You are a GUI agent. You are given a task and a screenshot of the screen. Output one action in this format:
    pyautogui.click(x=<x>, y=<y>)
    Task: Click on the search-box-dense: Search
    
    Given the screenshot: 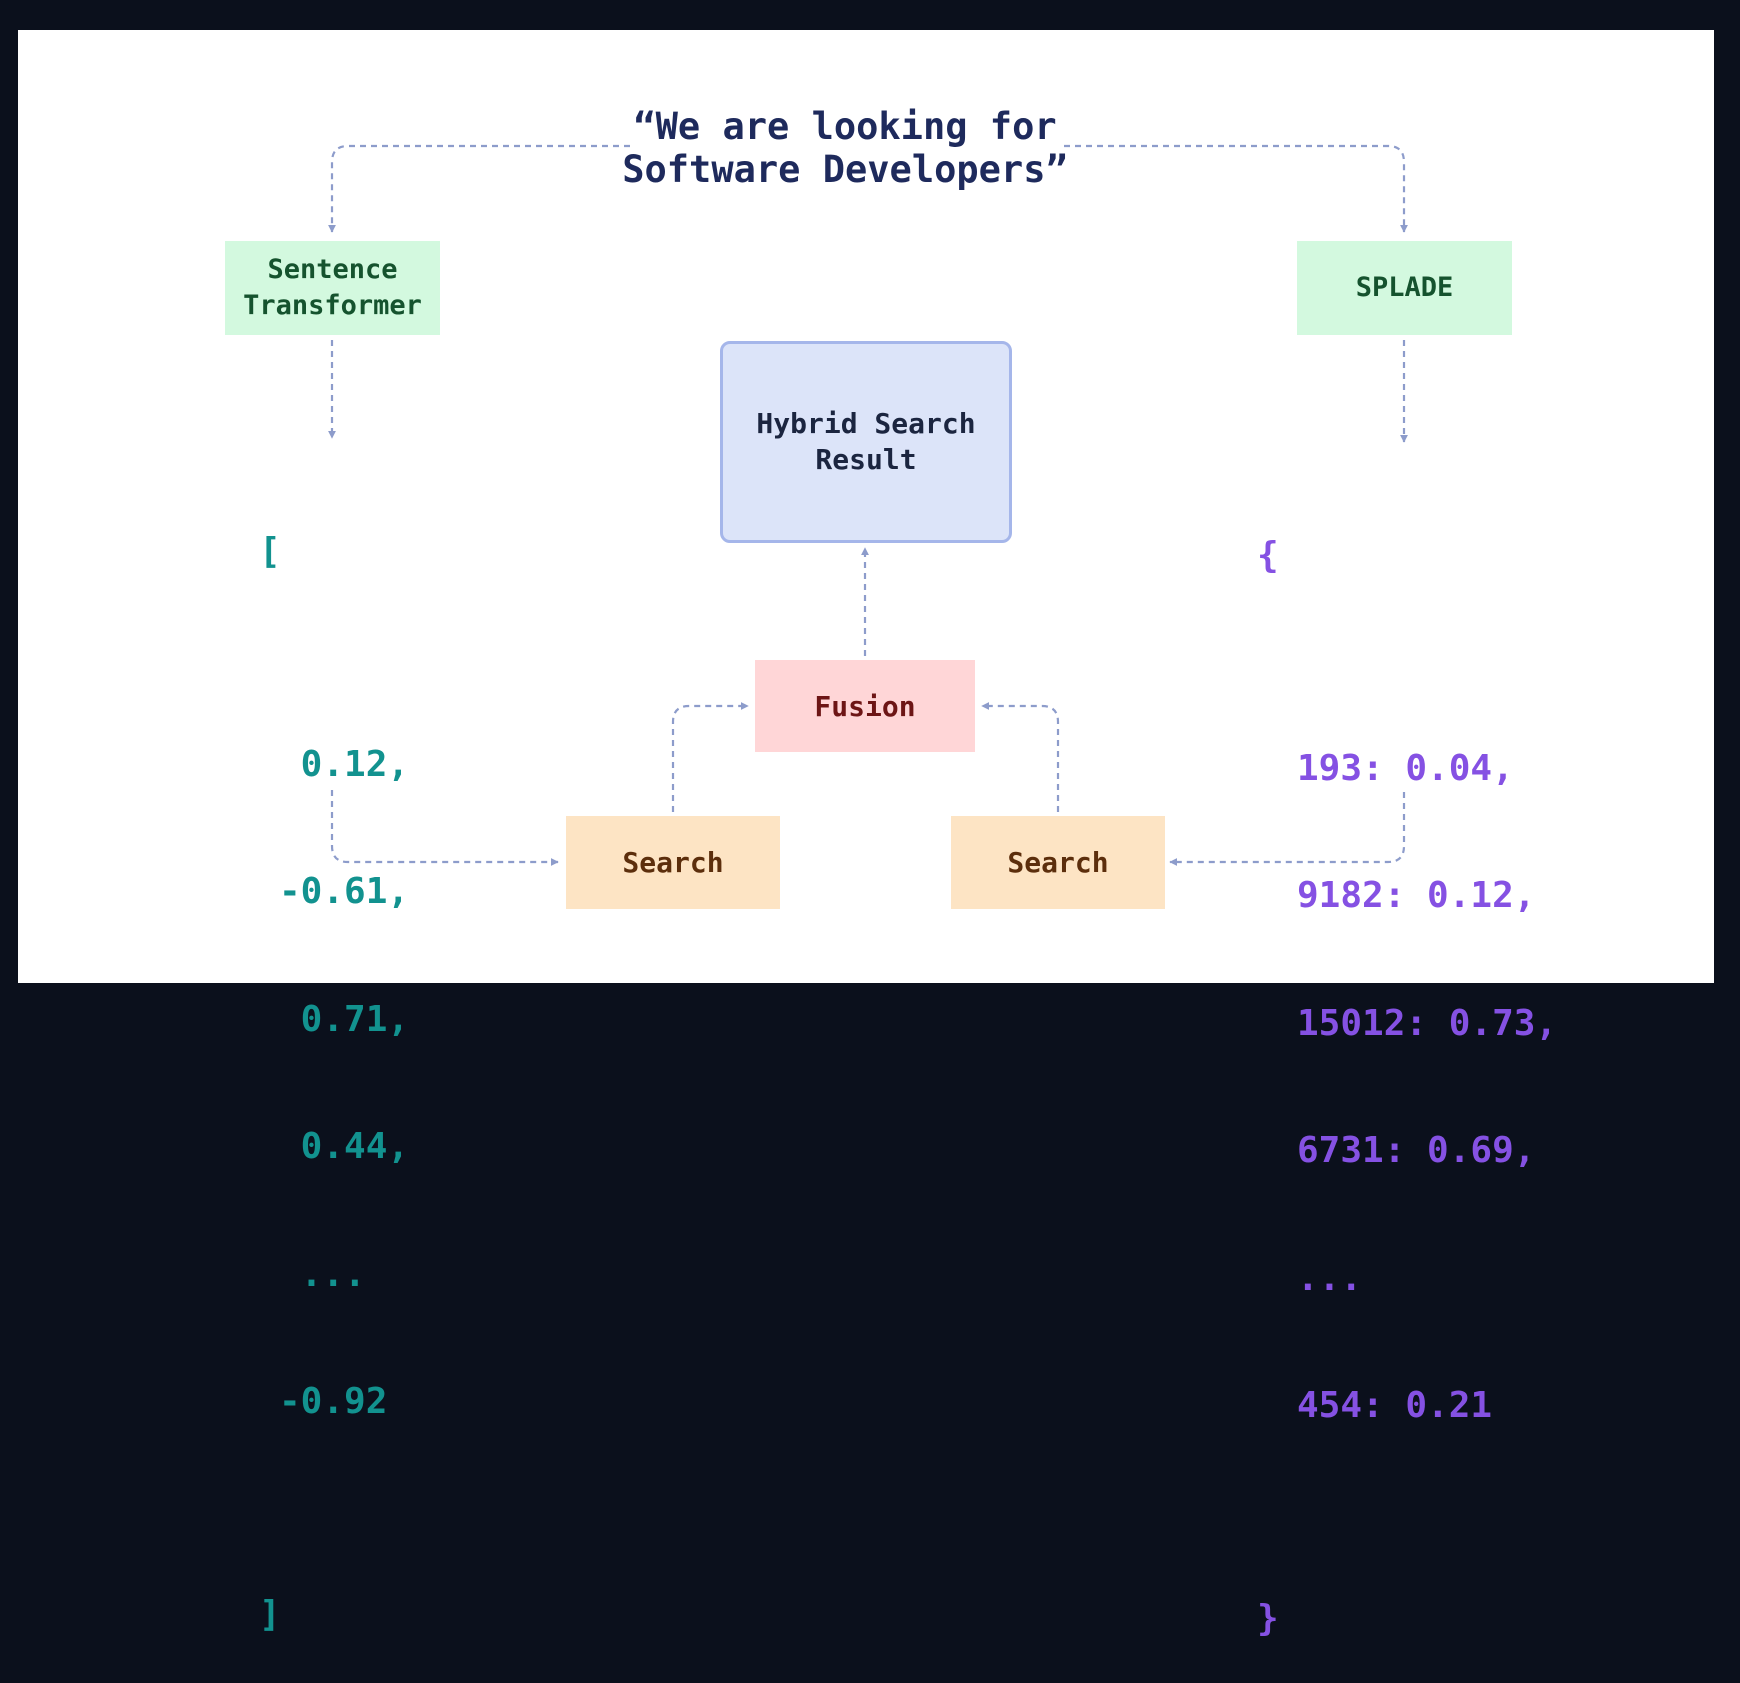 What is the action you would take?
    pyautogui.click(x=673, y=862)
    